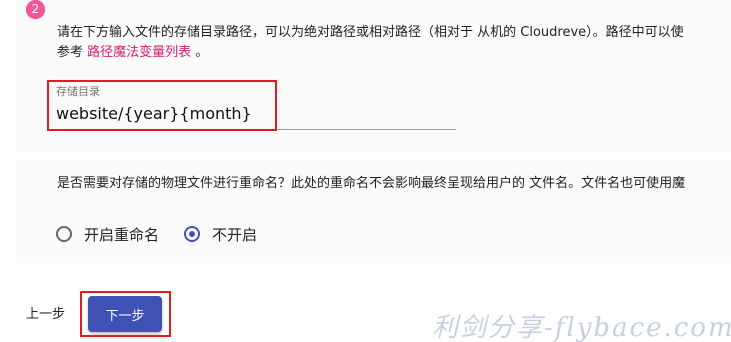 This screenshot has height=342, width=731. Describe the element at coordinates (139, 52) in the screenshot. I see `magic-variables-link: 路径魔法变量列表` at that location.